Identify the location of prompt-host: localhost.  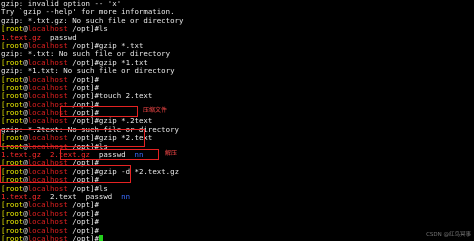
(47, 237).